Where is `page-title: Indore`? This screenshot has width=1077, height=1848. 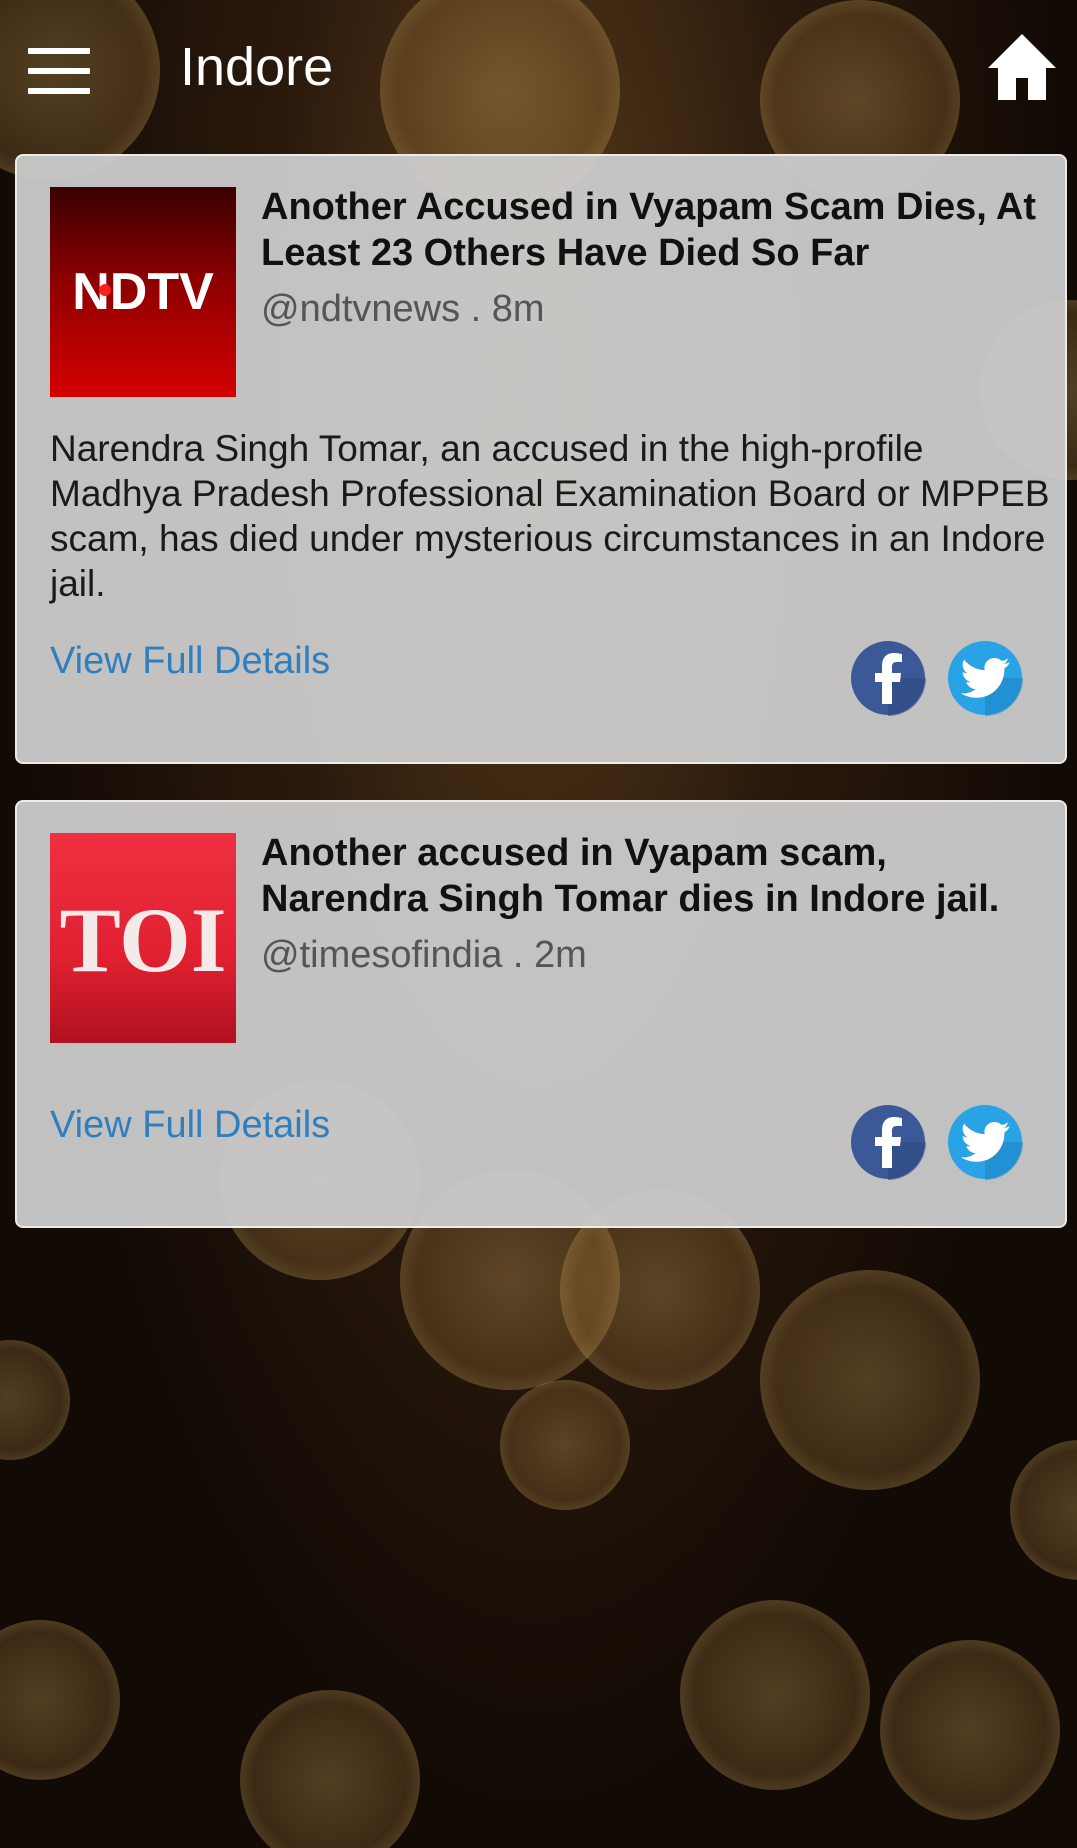
page-title: Indore is located at coordinates (257, 67).